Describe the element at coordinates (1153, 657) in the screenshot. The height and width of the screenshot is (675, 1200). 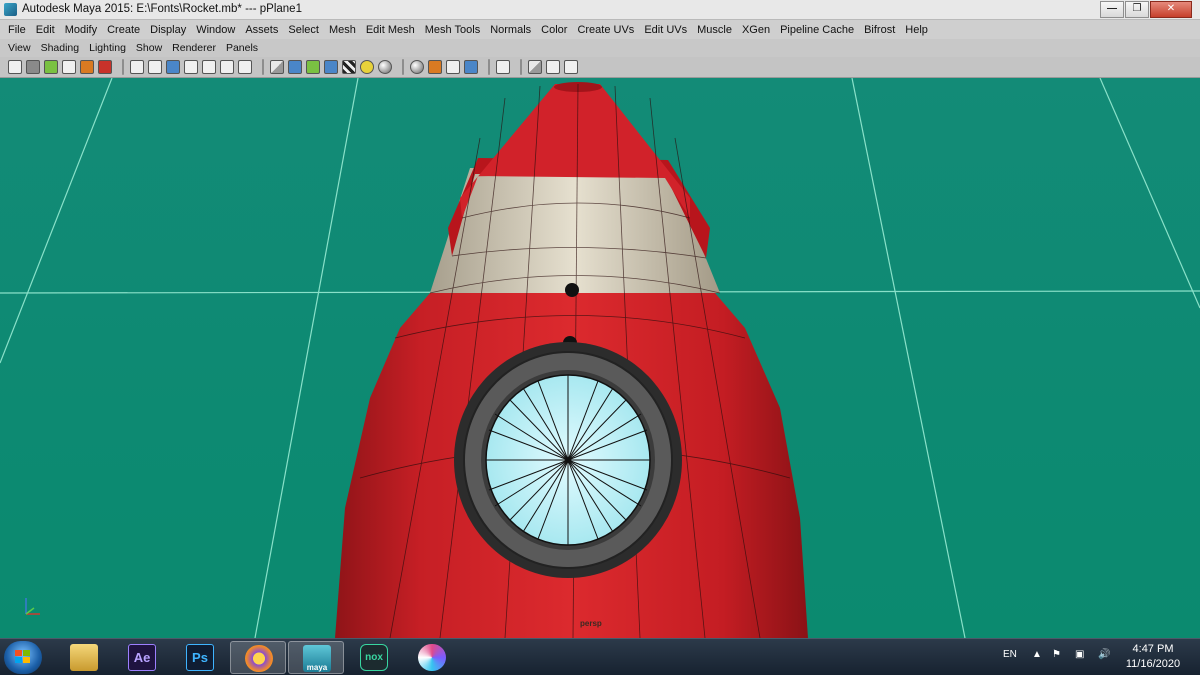
I see `system-clock: 4:47 PM 11/16/2020` at that location.